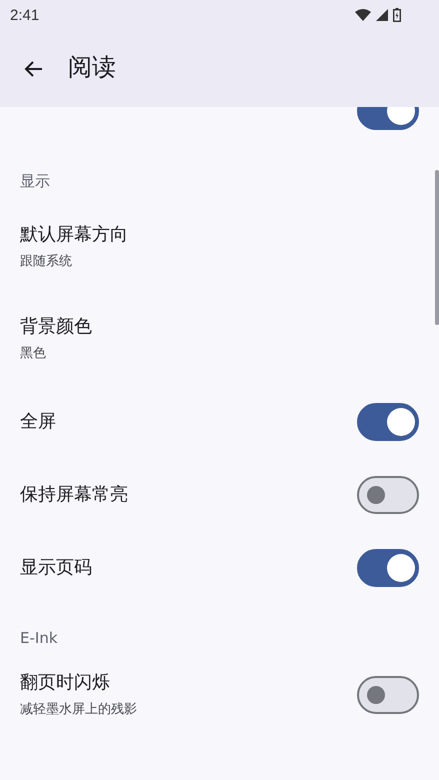  What do you see at coordinates (38, 422) in the screenshot?
I see `setting-title: 全屏` at bounding box center [38, 422].